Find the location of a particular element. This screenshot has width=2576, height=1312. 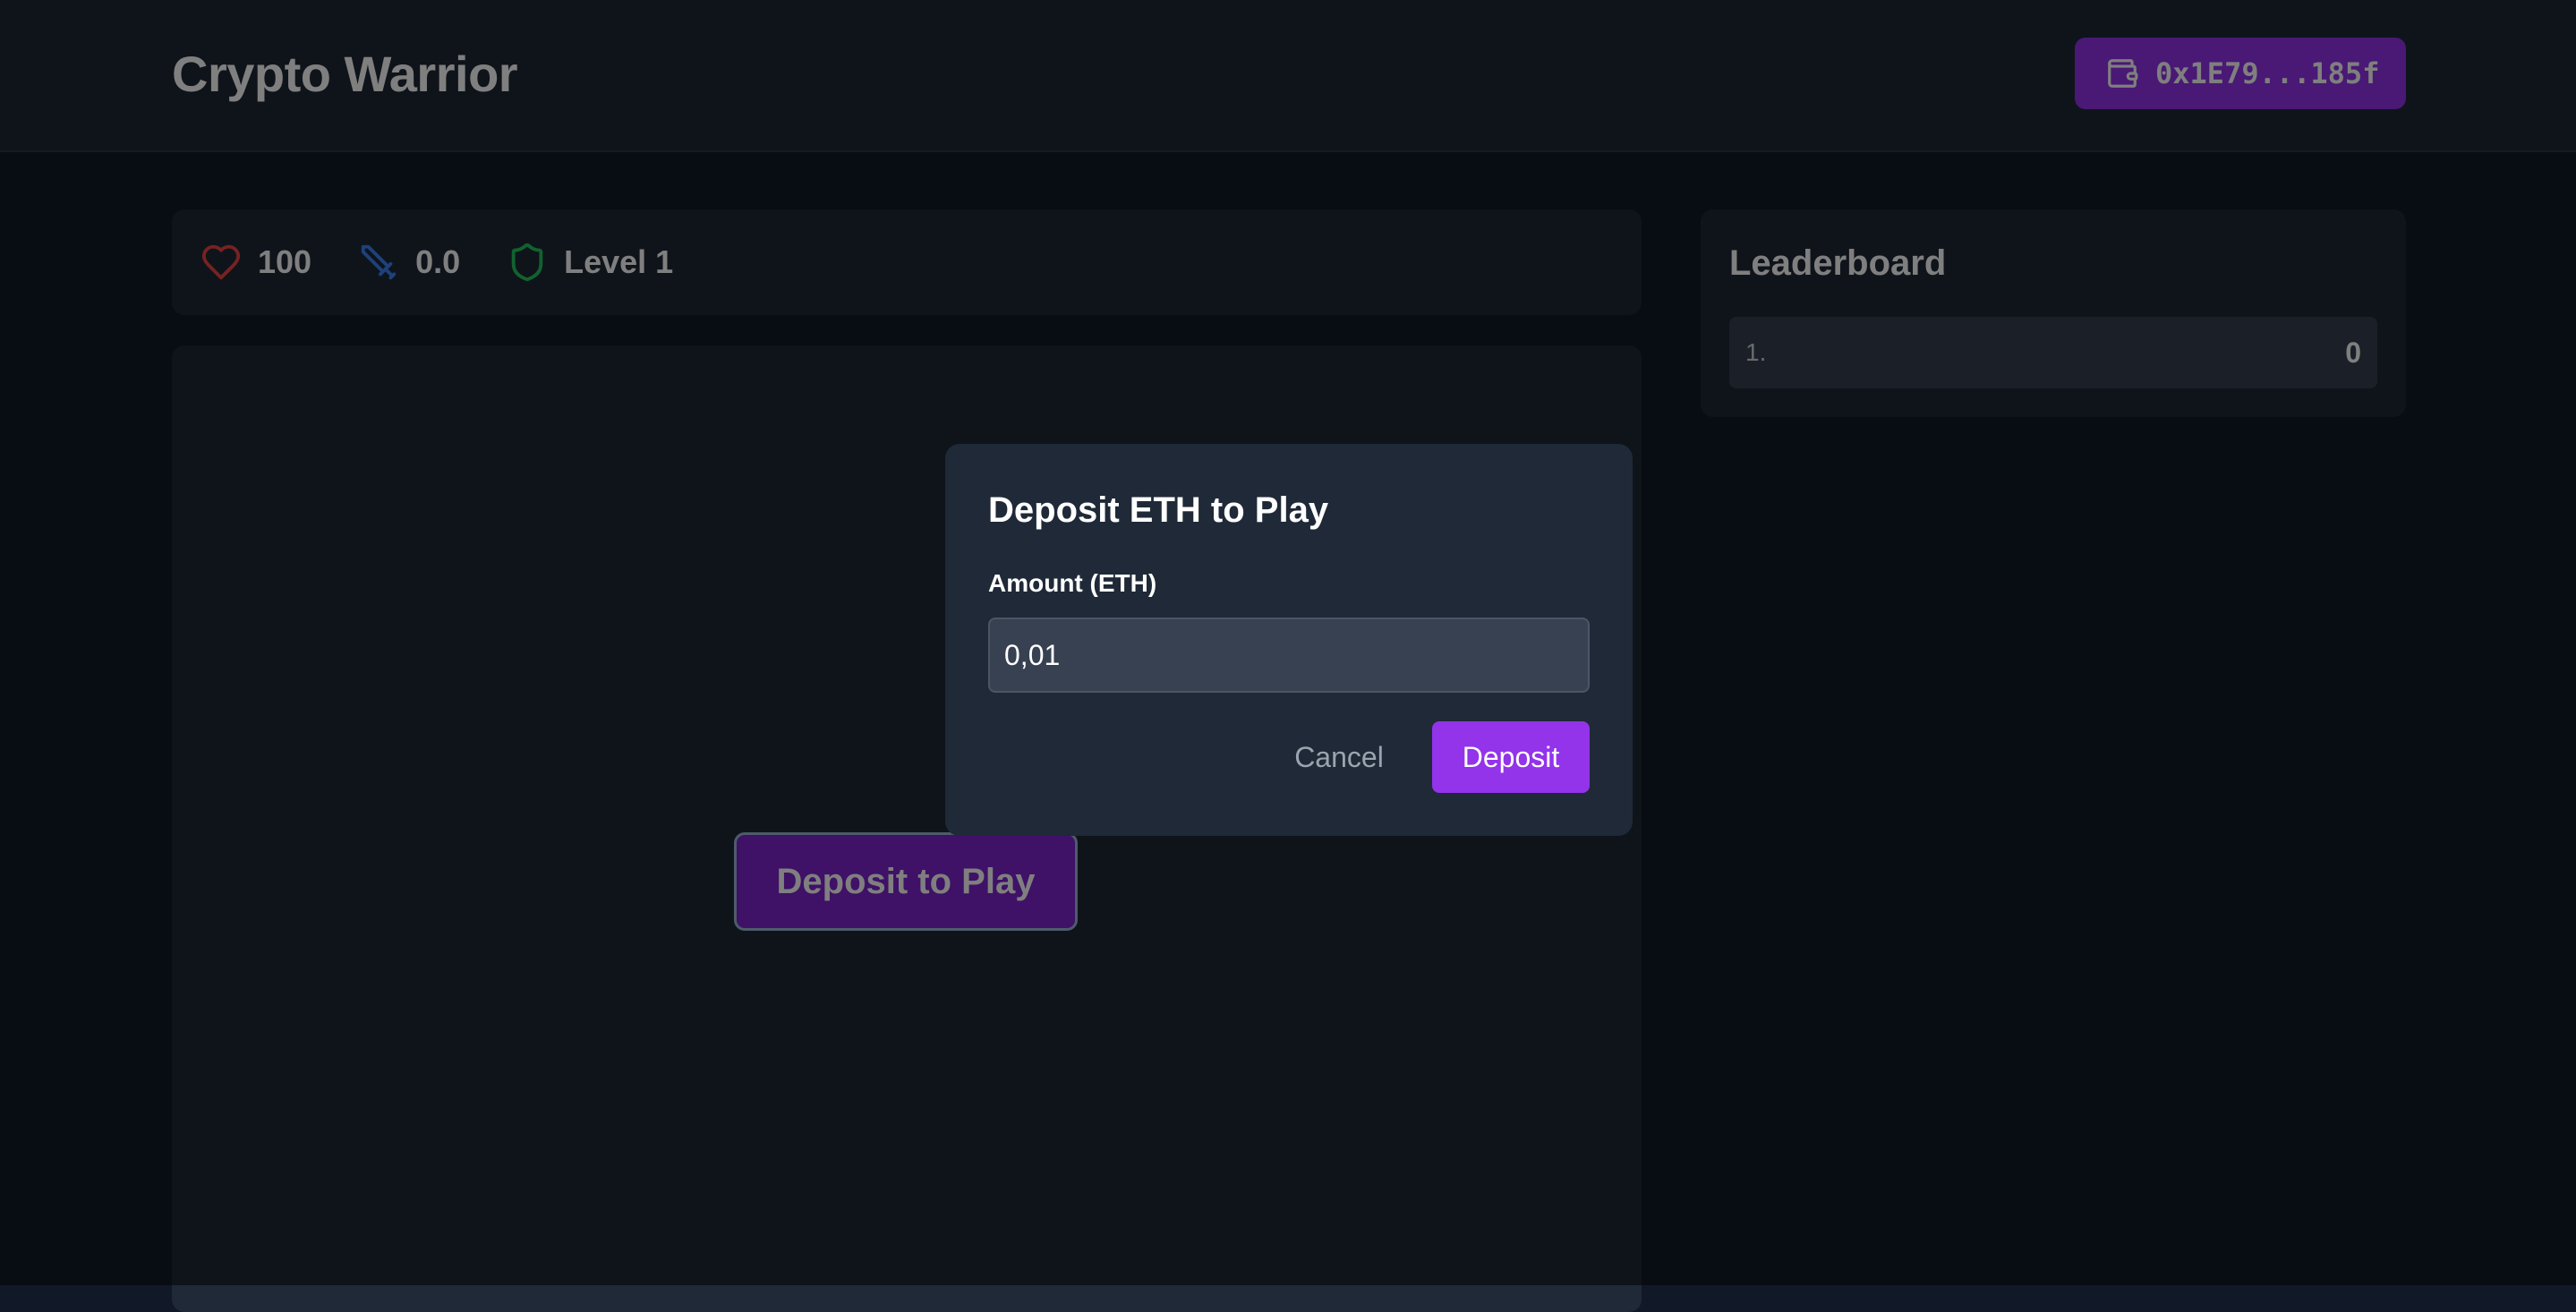

cancel-button: Cancel is located at coordinates (1339, 757).